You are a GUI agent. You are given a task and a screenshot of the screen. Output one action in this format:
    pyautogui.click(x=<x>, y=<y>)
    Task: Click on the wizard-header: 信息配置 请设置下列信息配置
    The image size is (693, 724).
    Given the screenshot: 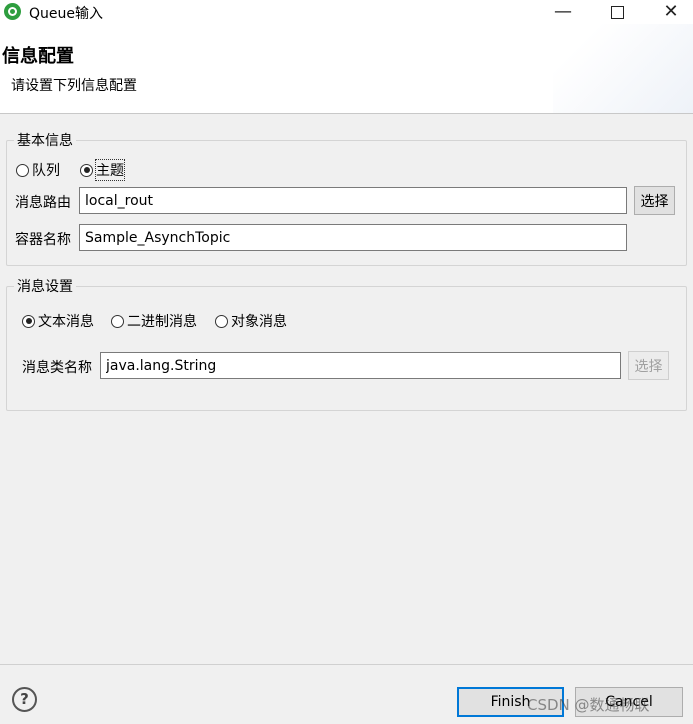 What is the action you would take?
    pyautogui.click(x=346, y=69)
    